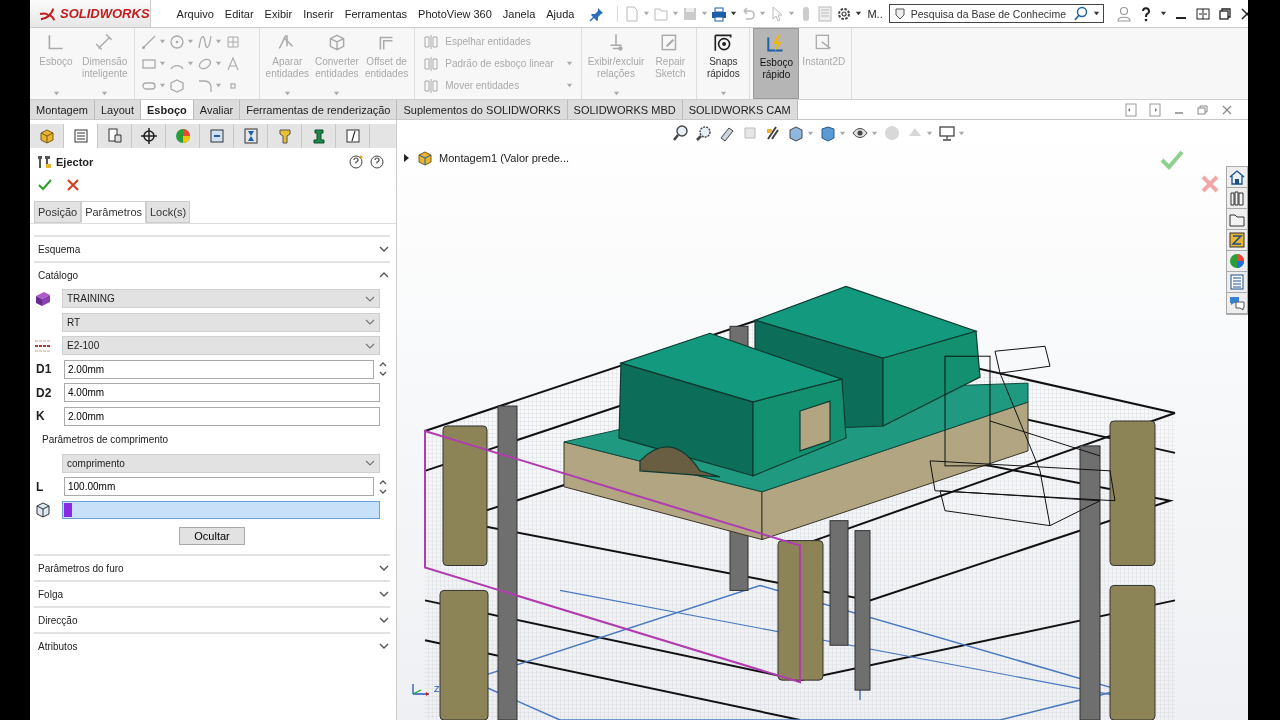 This screenshot has width=1280, height=720. Describe the element at coordinates (455, 13) in the screenshot. I see `menu-item: PhotoView 360` at that location.